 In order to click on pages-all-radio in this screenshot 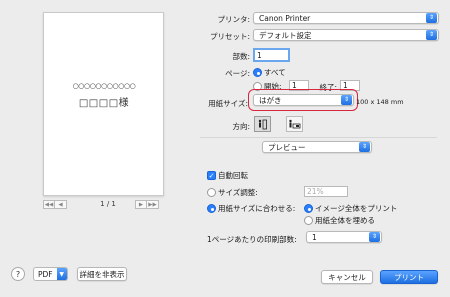, I will do `click(257, 72)`.